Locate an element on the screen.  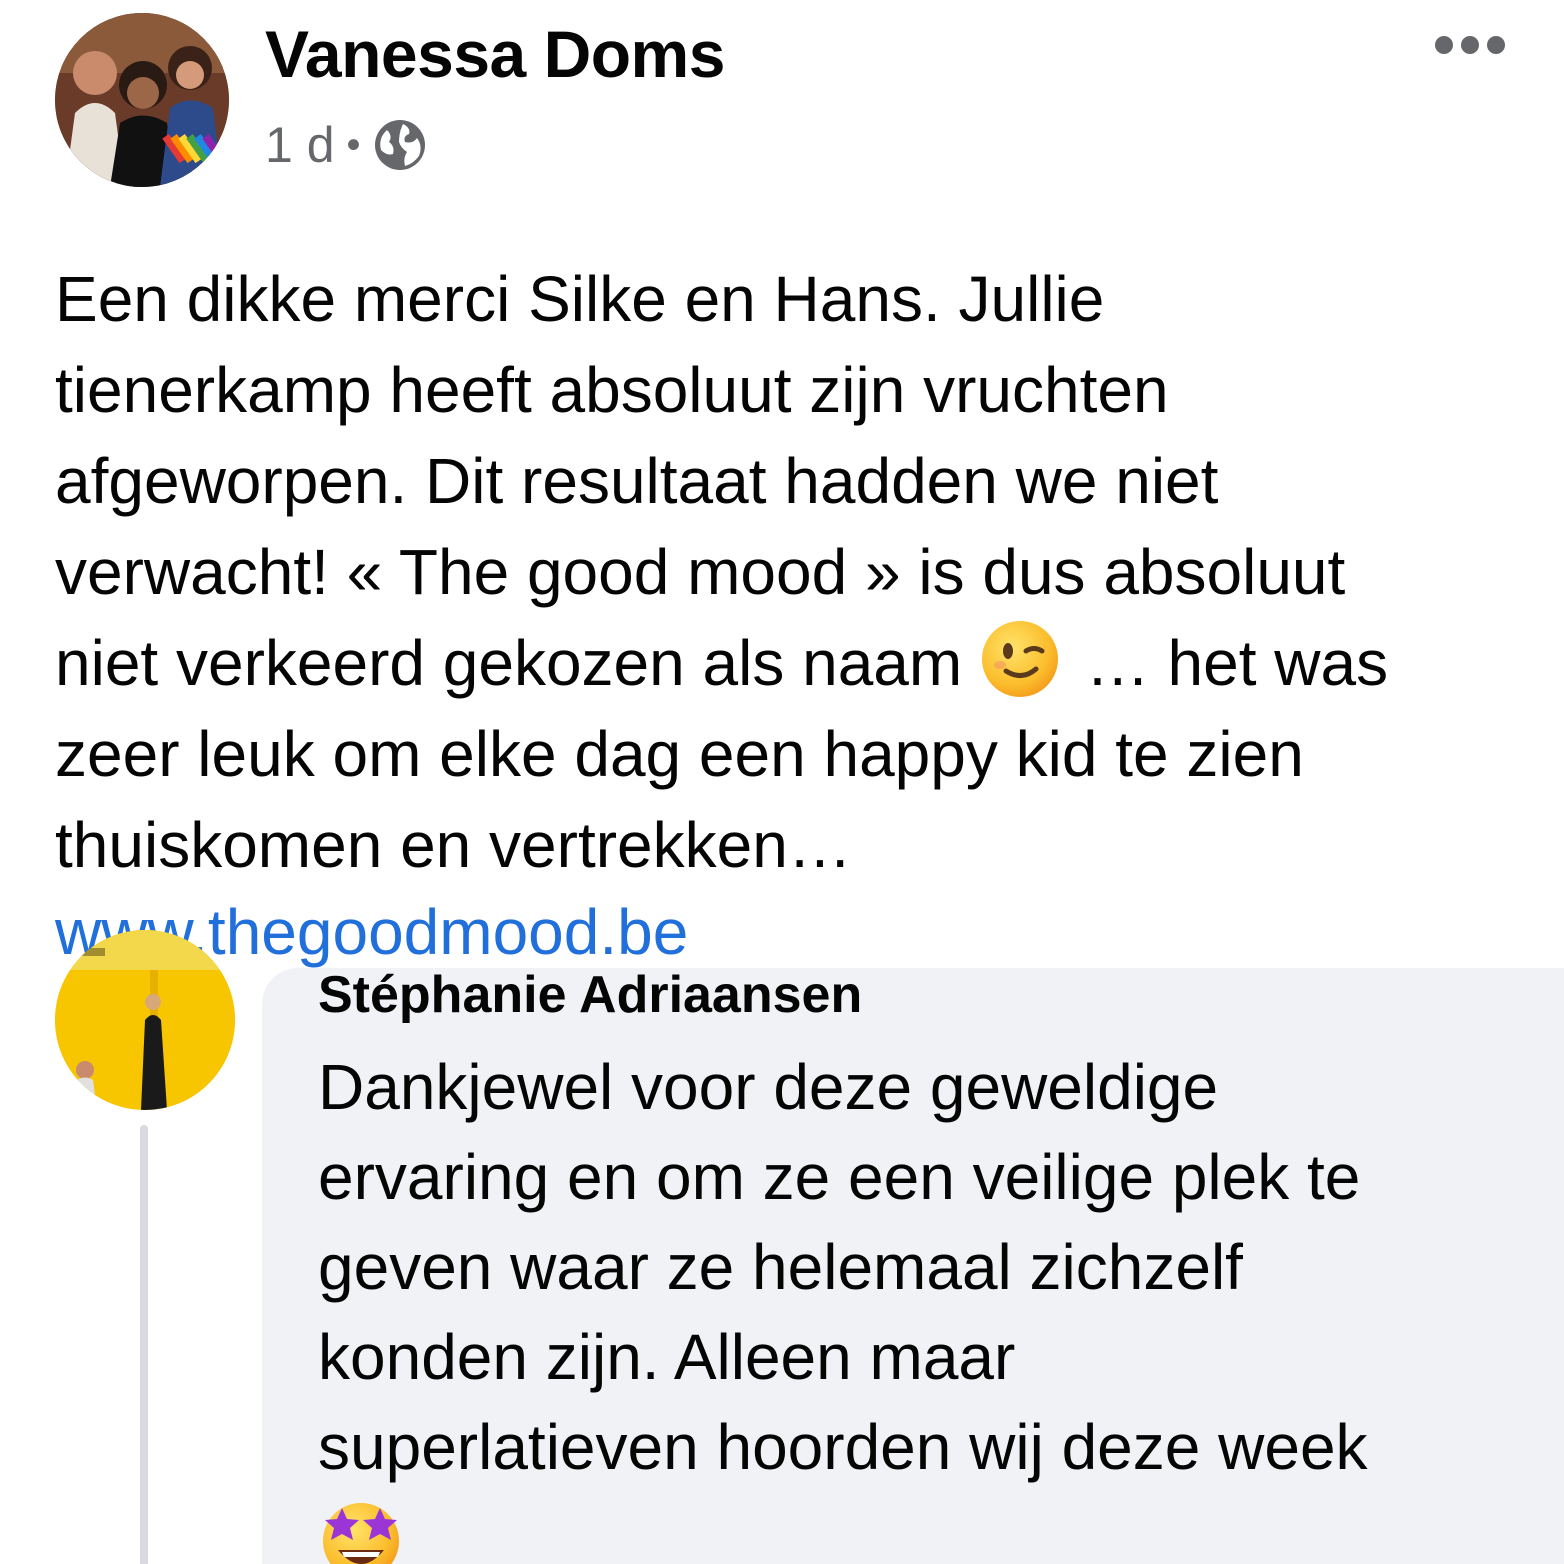
comment-thread-line is located at coordinates (144, 1344).